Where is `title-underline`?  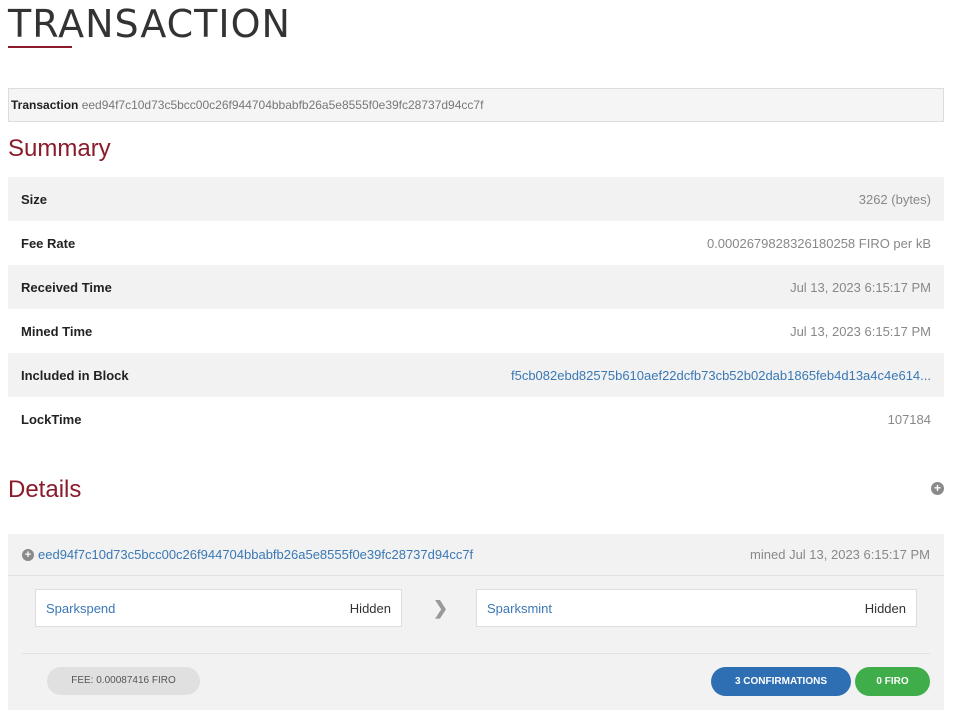 title-underline is located at coordinates (40, 47).